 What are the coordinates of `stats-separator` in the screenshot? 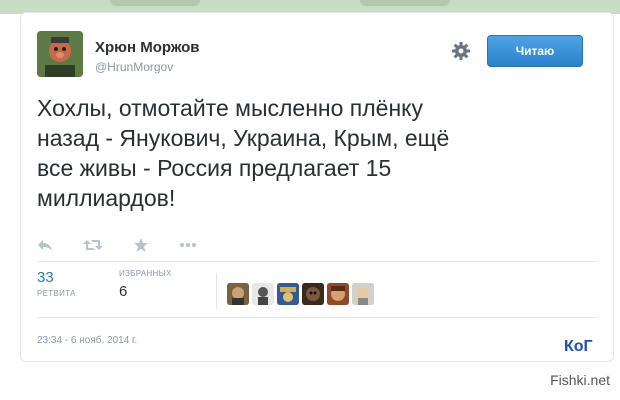 It's located at (216, 291).